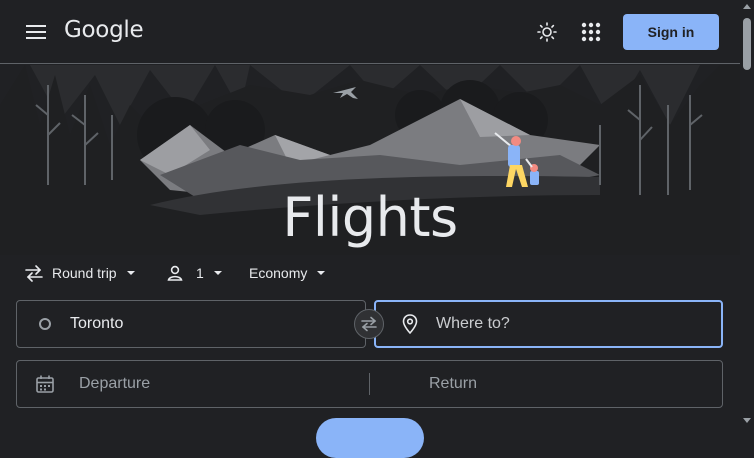 This screenshot has width=754, height=458. I want to click on swap-arrows-icon, so click(34, 273).